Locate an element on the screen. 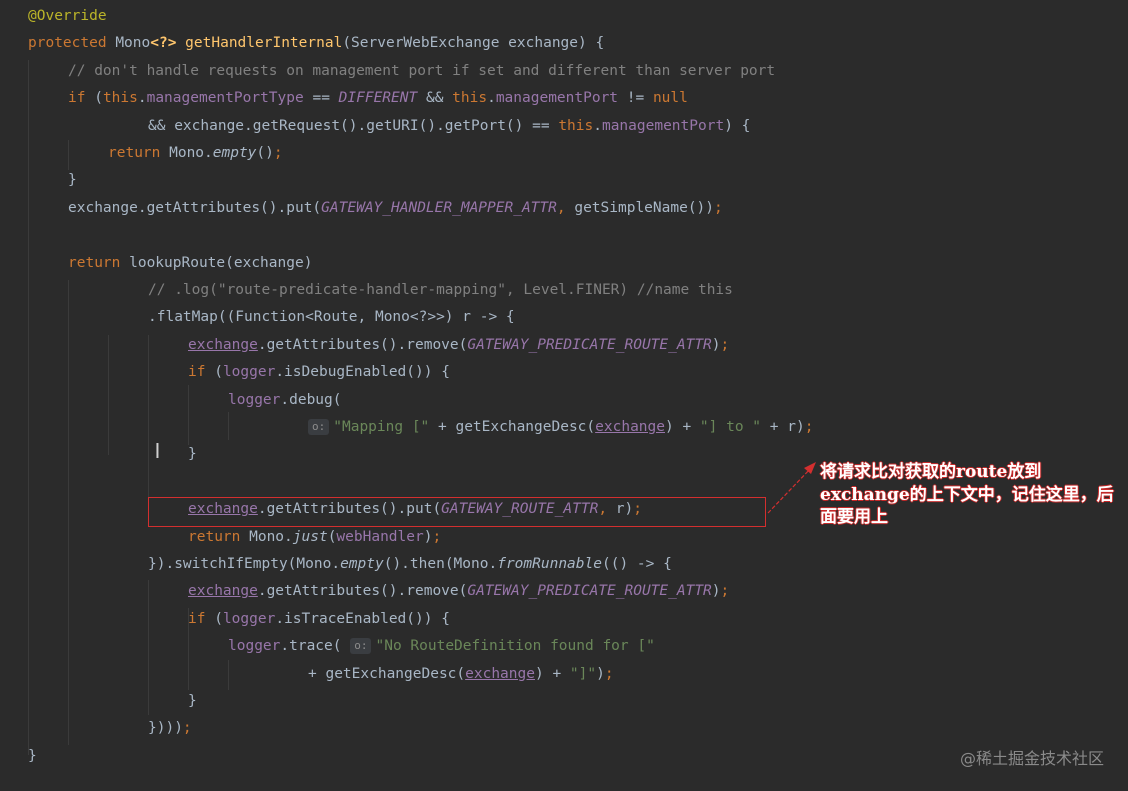 This screenshot has width=1128, height=791. code-token: .trace( is located at coordinates (315, 646).